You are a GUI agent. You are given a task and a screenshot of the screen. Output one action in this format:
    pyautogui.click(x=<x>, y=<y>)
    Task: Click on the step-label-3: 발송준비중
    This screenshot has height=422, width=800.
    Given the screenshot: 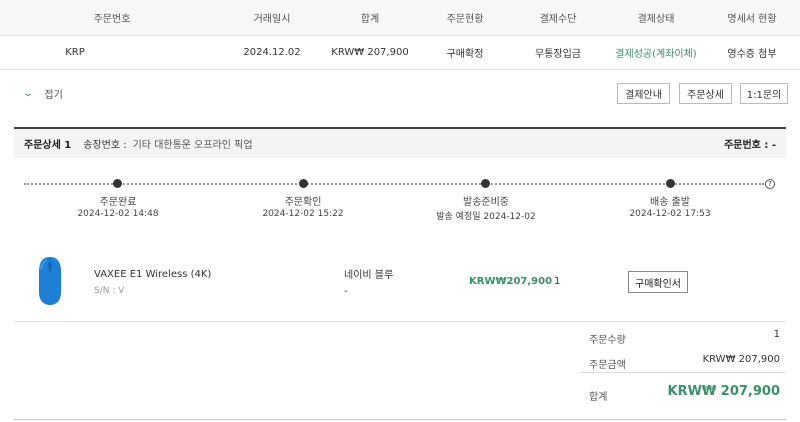 What is the action you would take?
    pyautogui.click(x=486, y=202)
    